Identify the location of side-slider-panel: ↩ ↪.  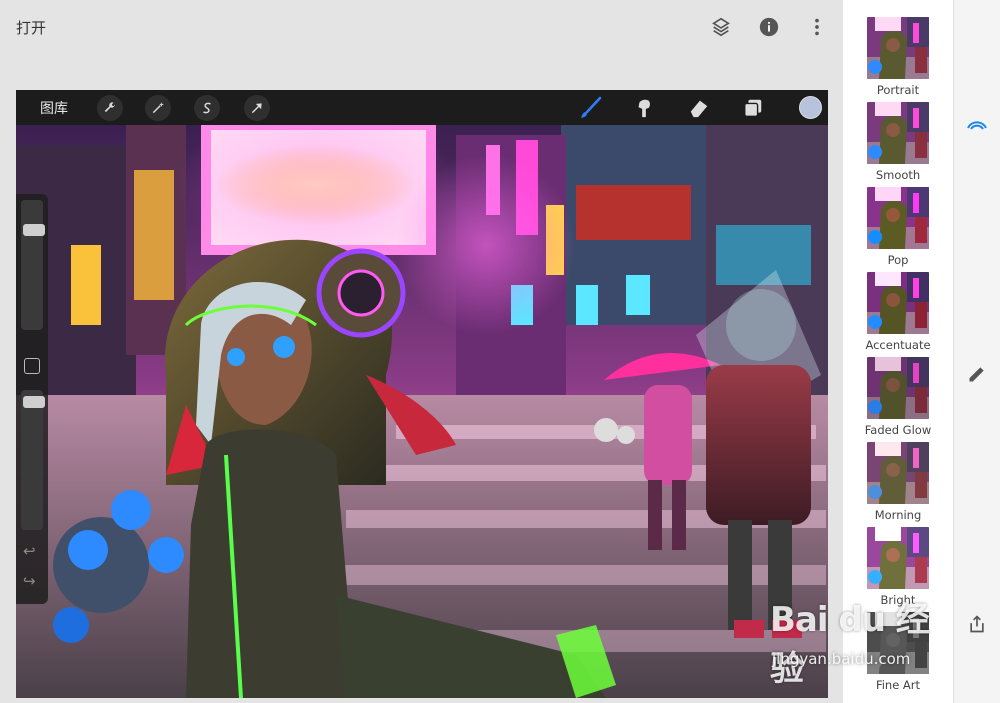
(32, 399).